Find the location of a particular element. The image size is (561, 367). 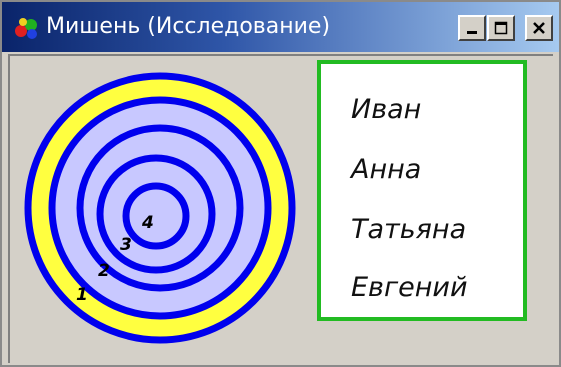

maximize-button is located at coordinates (501, 28).